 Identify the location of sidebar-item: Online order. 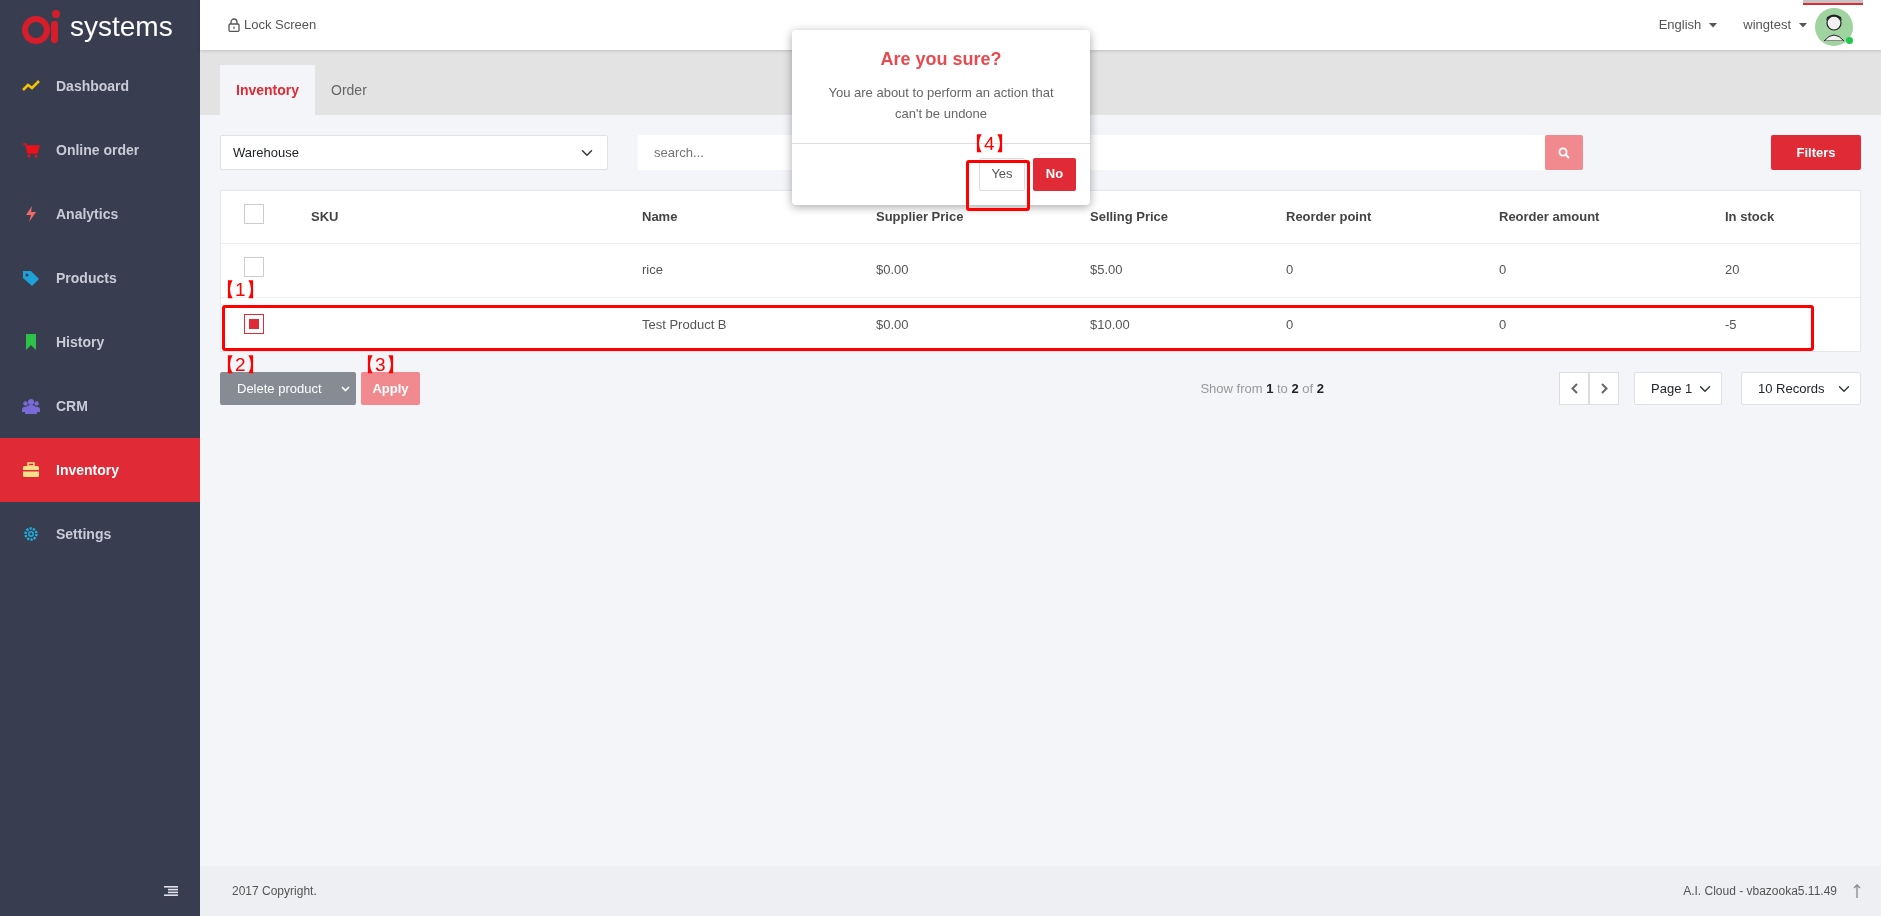
(100, 150).